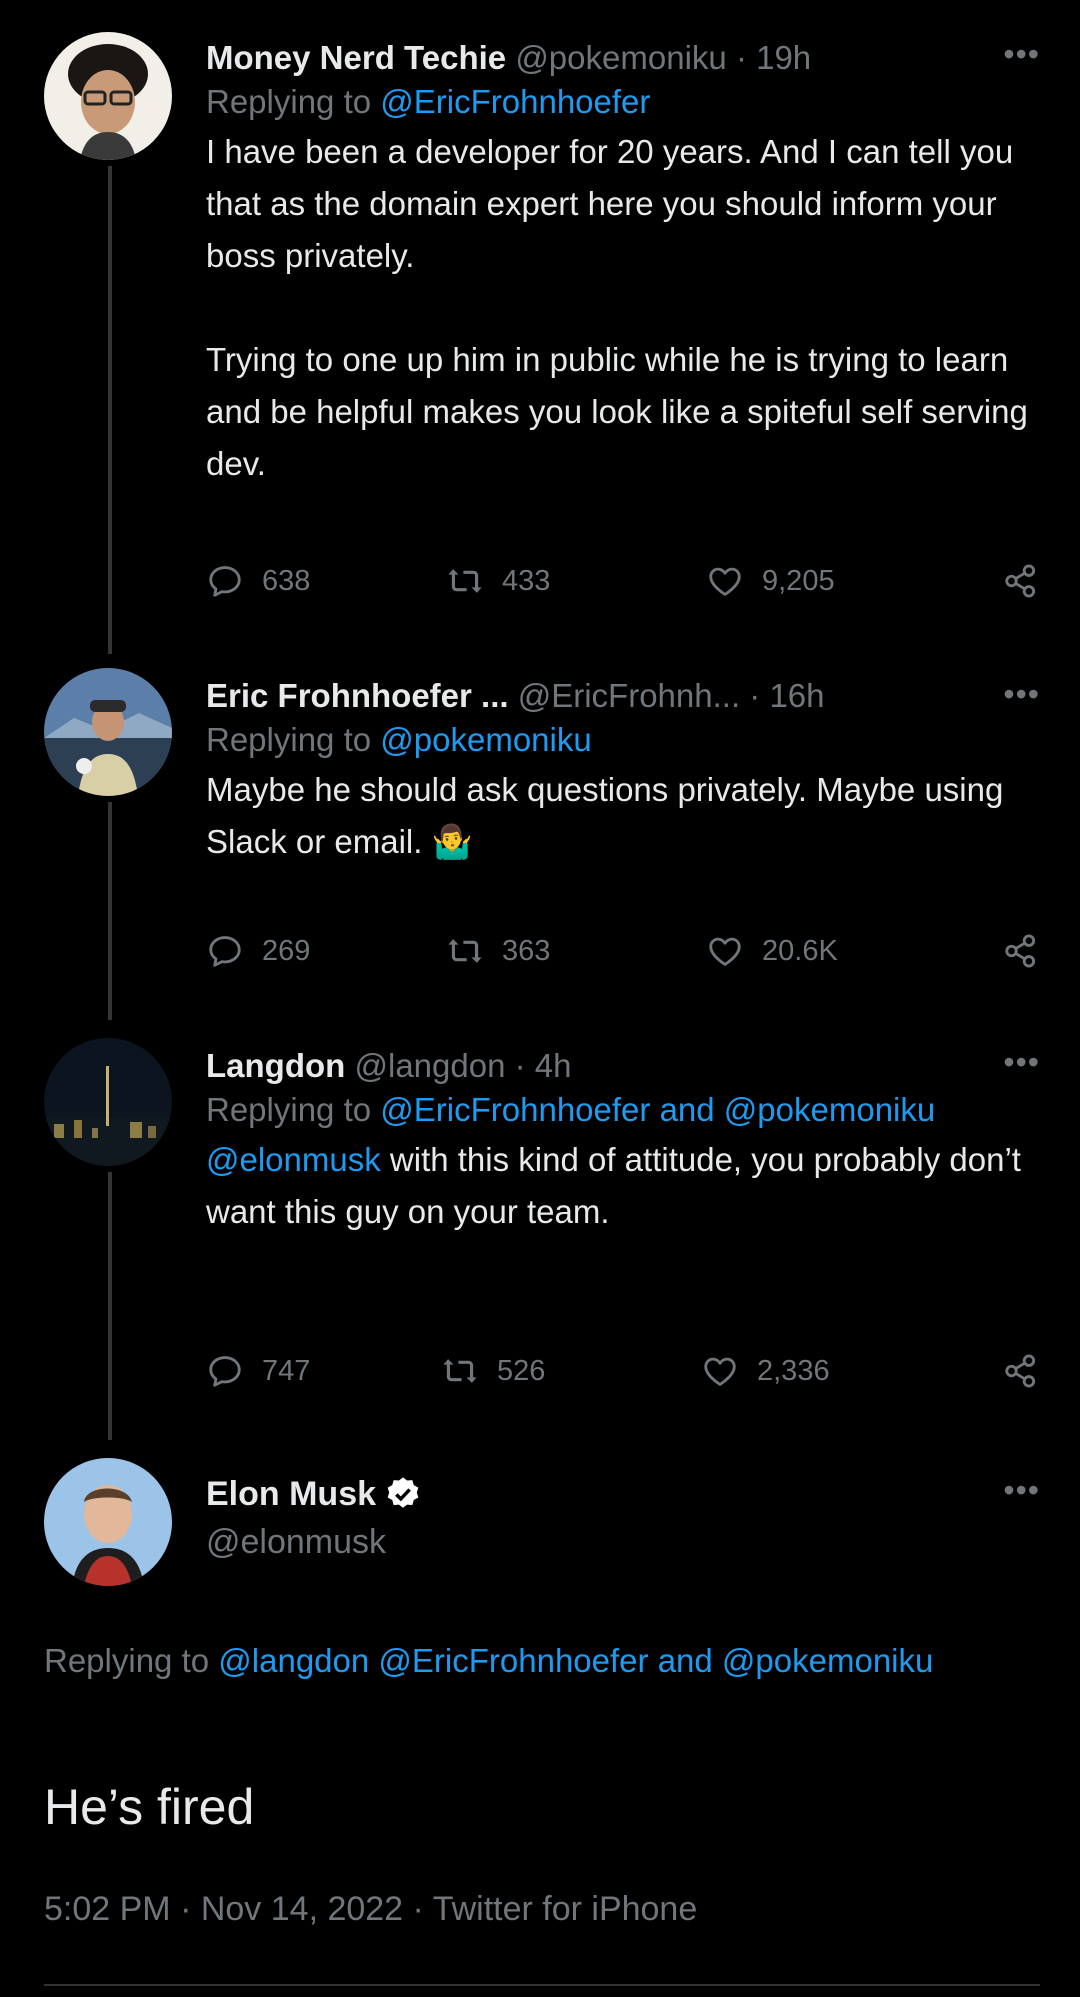  I want to click on tweet-time: · 4h, so click(543, 1065).